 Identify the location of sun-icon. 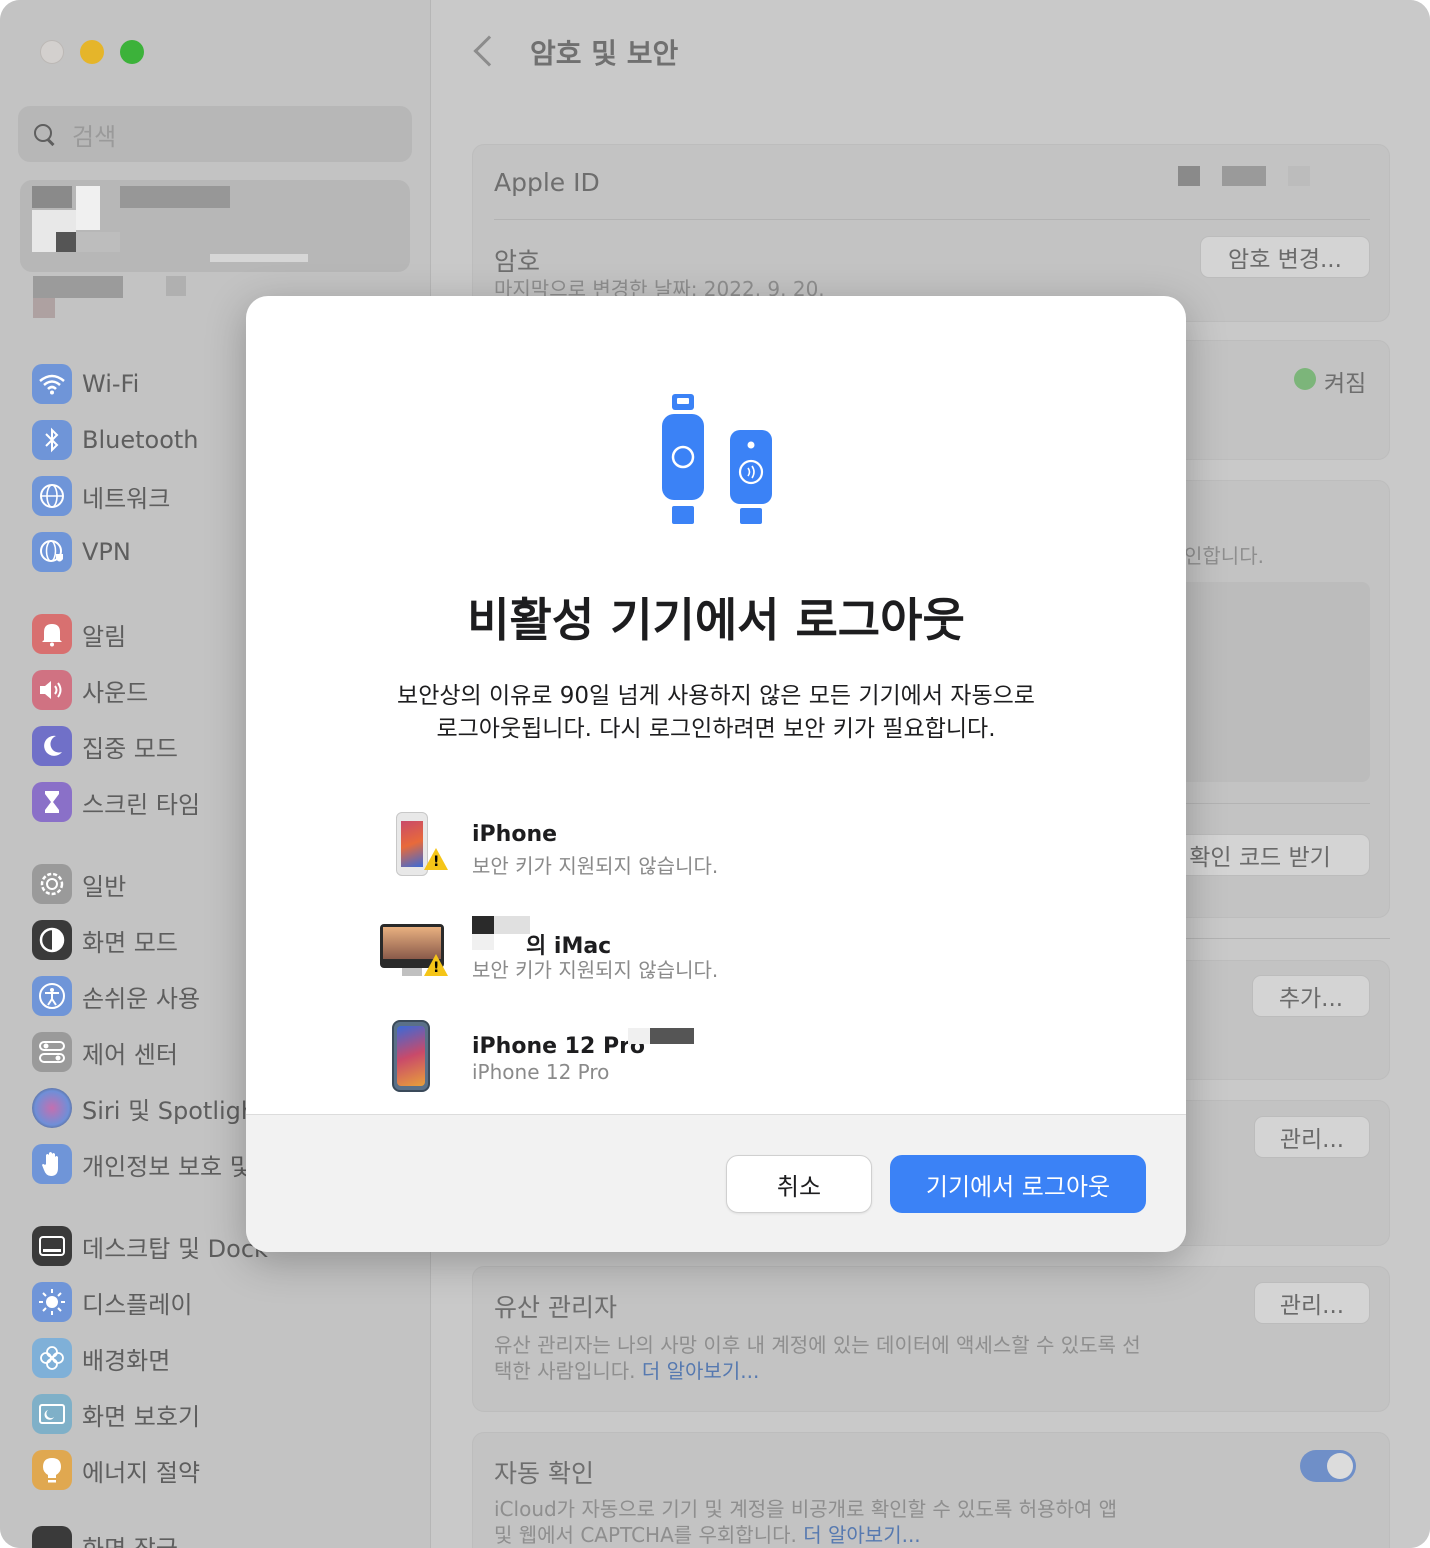
(52, 1302).